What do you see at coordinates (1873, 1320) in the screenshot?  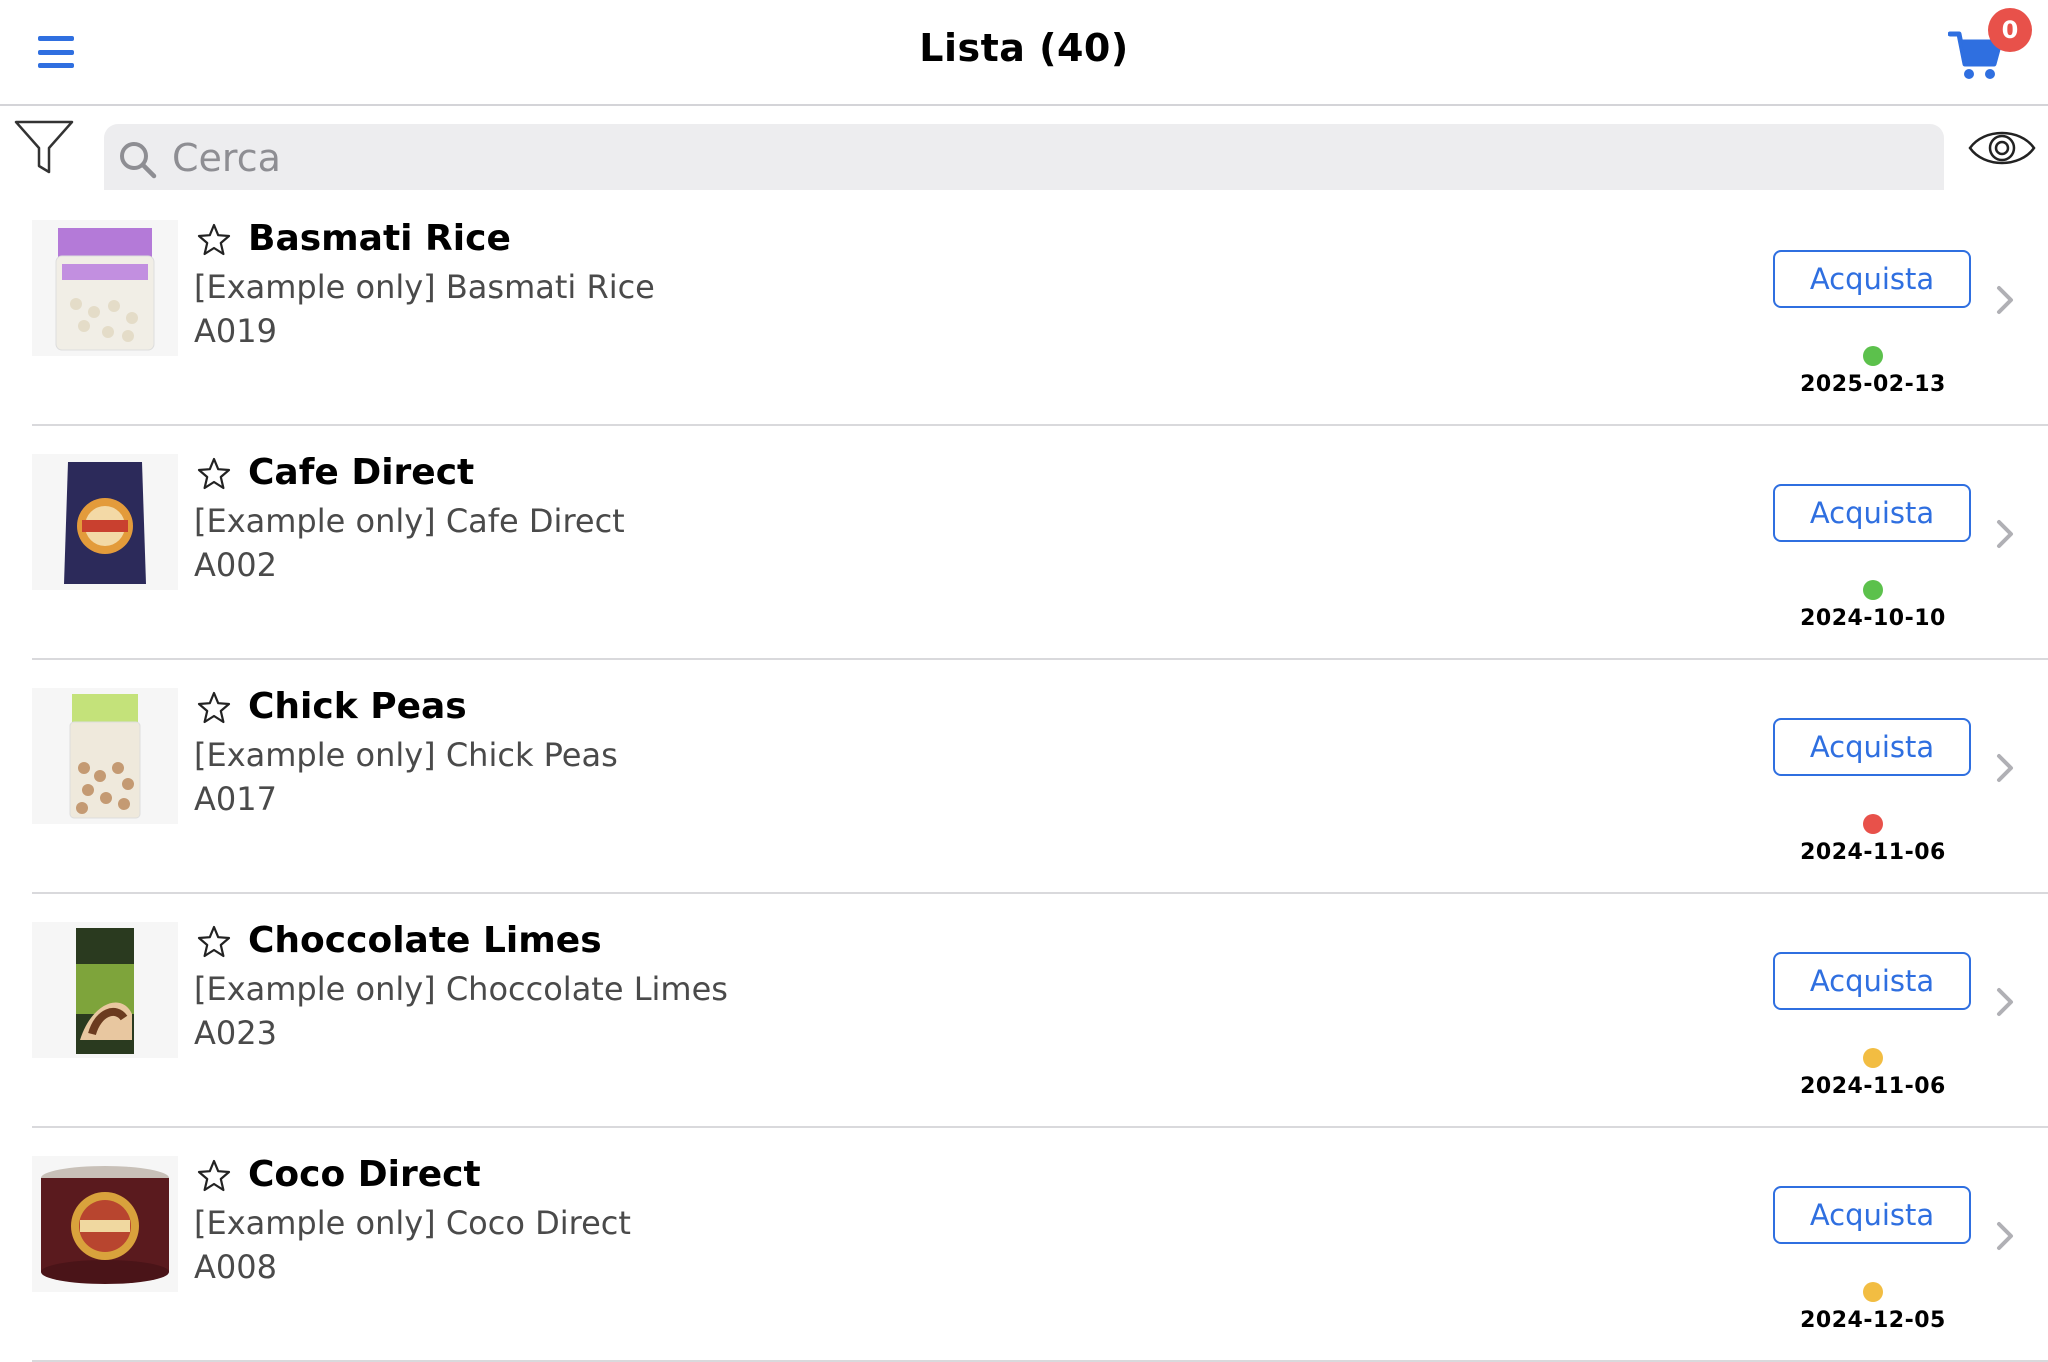 I see `product-date: 2024-12-05` at bounding box center [1873, 1320].